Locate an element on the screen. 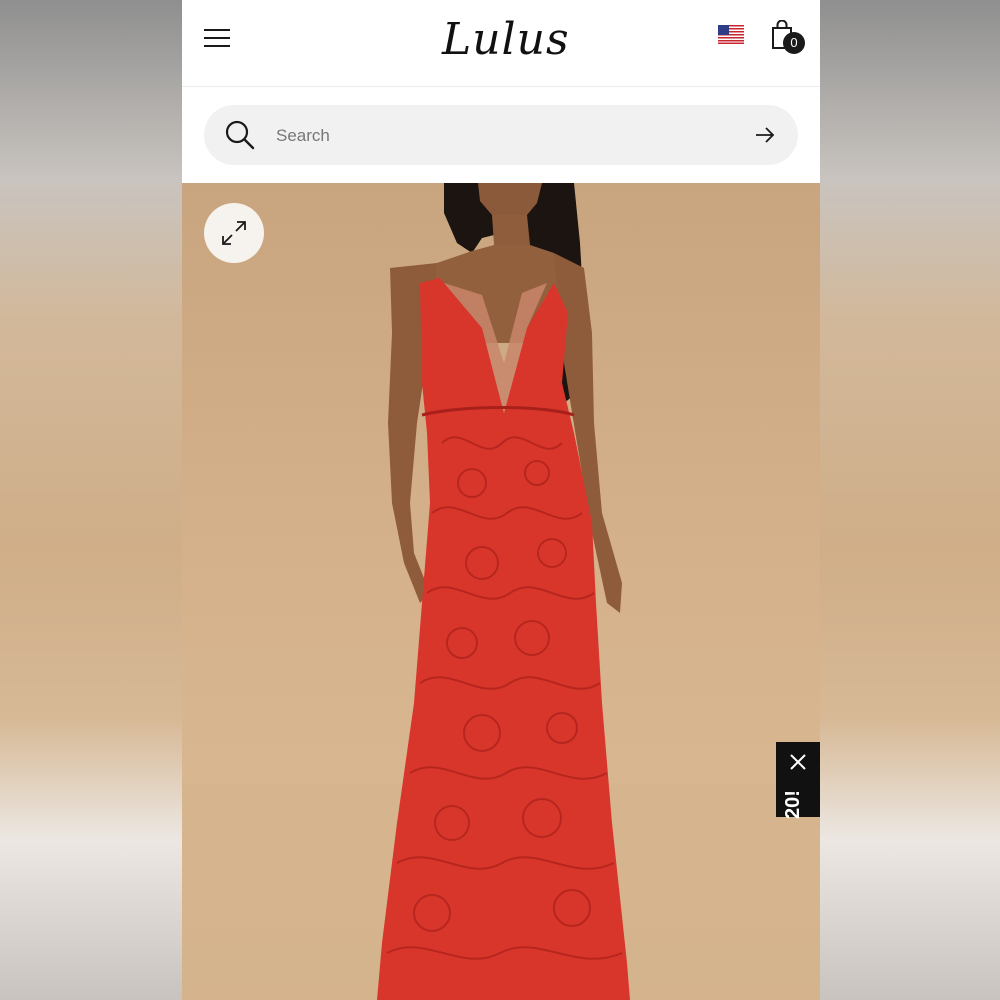  hamburger-menu-icon is located at coordinates (218, 38).